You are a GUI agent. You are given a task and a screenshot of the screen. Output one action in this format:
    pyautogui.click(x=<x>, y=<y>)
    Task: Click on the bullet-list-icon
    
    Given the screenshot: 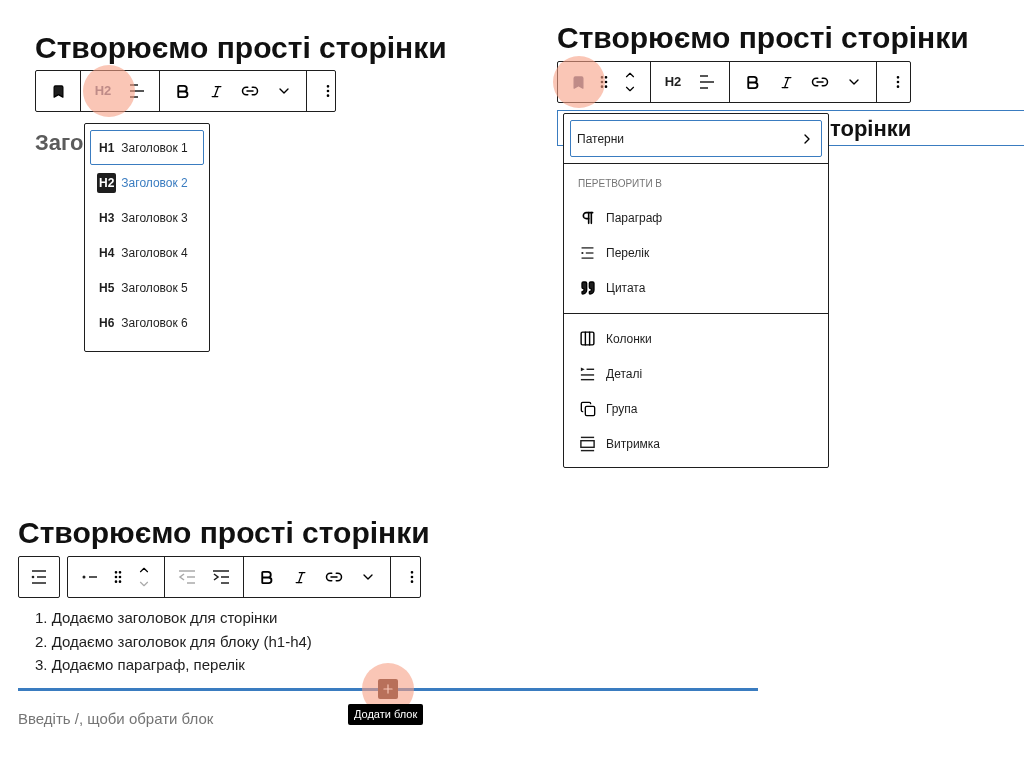 What is the action you would take?
    pyautogui.click(x=90, y=577)
    